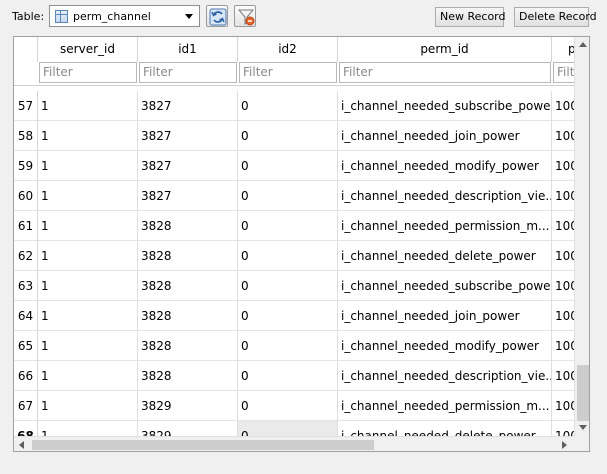 This screenshot has width=607, height=474. Describe the element at coordinates (26, 136) in the screenshot. I see `row-number: 58` at that location.